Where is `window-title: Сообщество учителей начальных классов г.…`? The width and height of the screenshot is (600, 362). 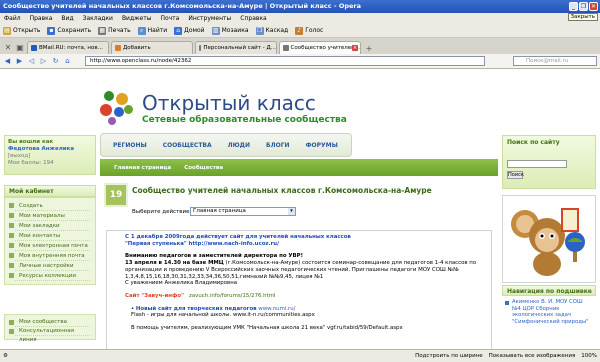 window-title: Сообщество учителей начальных классов г.… is located at coordinates (182, 6).